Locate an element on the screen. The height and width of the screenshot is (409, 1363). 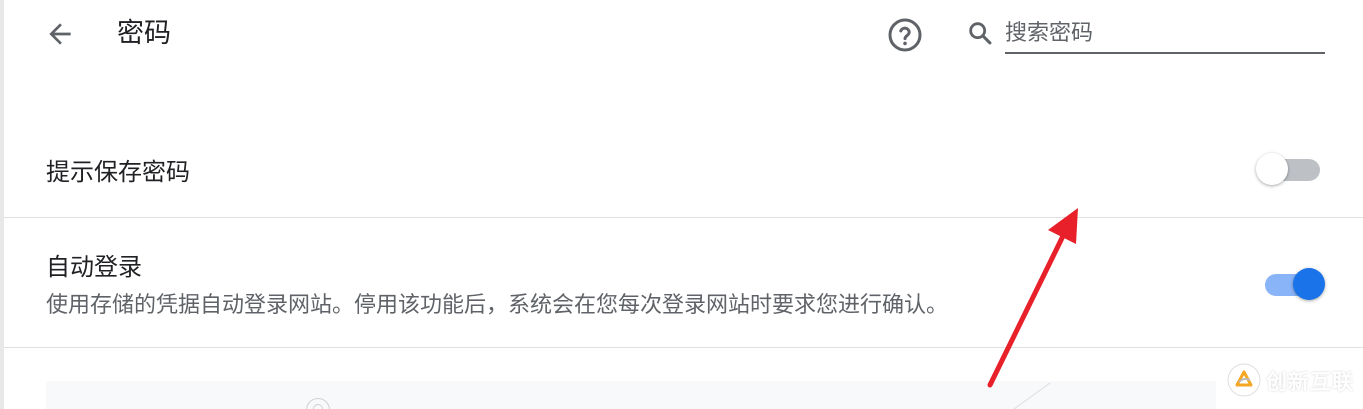
watermark-logo-icon is located at coordinates (1244, 380).